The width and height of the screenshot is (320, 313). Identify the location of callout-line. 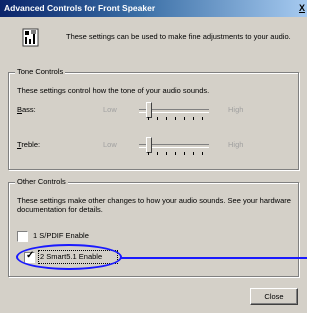
(214, 258).